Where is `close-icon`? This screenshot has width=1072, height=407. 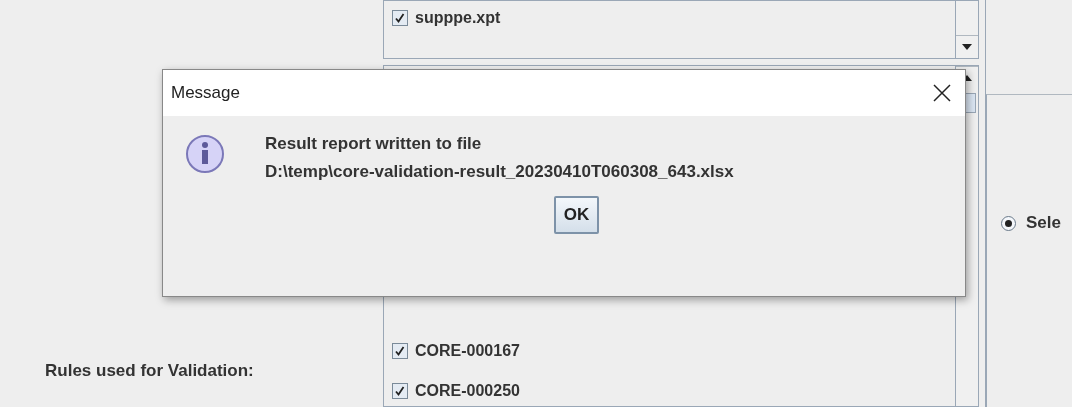
close-icon is located at coordinates (942, 93).